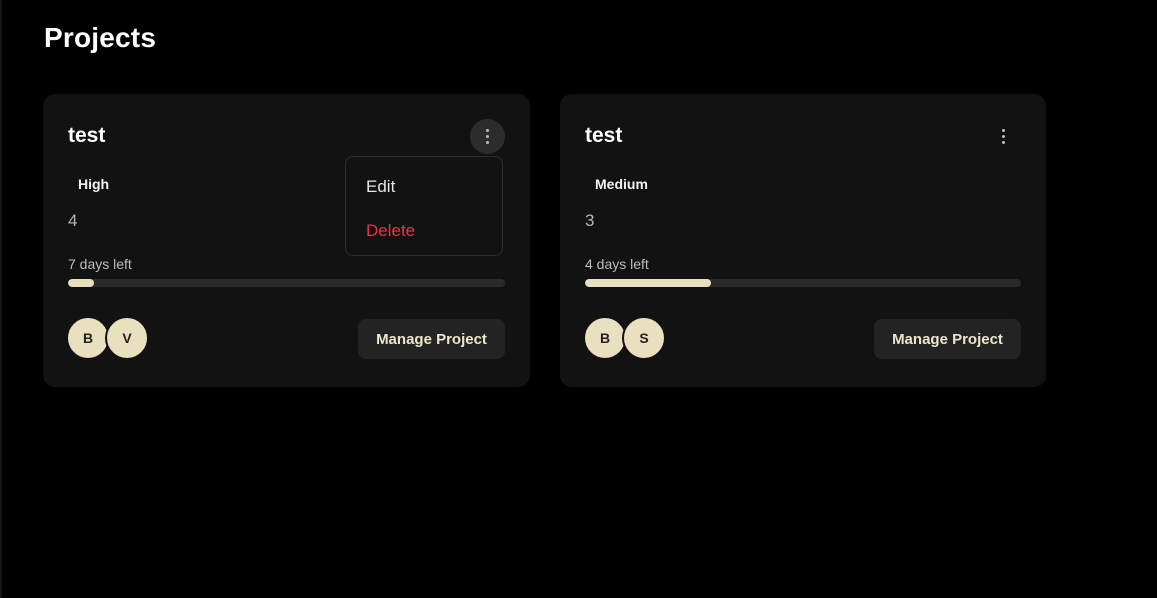  I want to click on avatar: V, so click(127, 338).